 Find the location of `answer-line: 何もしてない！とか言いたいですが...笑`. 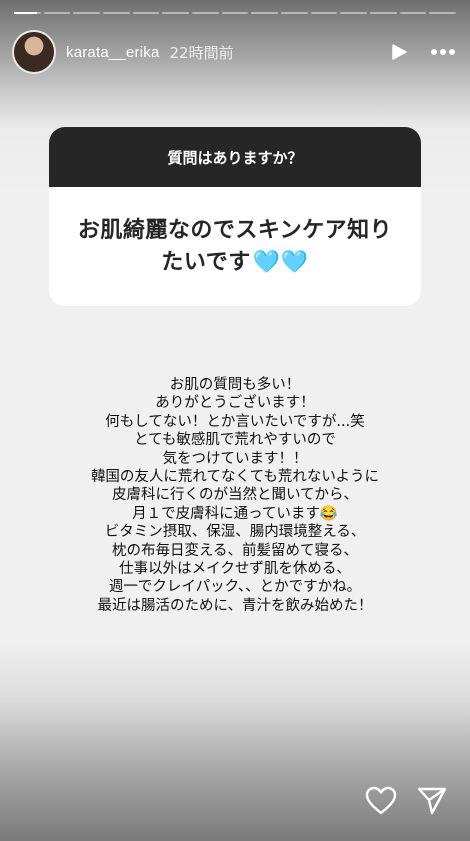

answer-line: 何もしてない！とか言いたいですが...笑 is located at coordinates (235, 421).